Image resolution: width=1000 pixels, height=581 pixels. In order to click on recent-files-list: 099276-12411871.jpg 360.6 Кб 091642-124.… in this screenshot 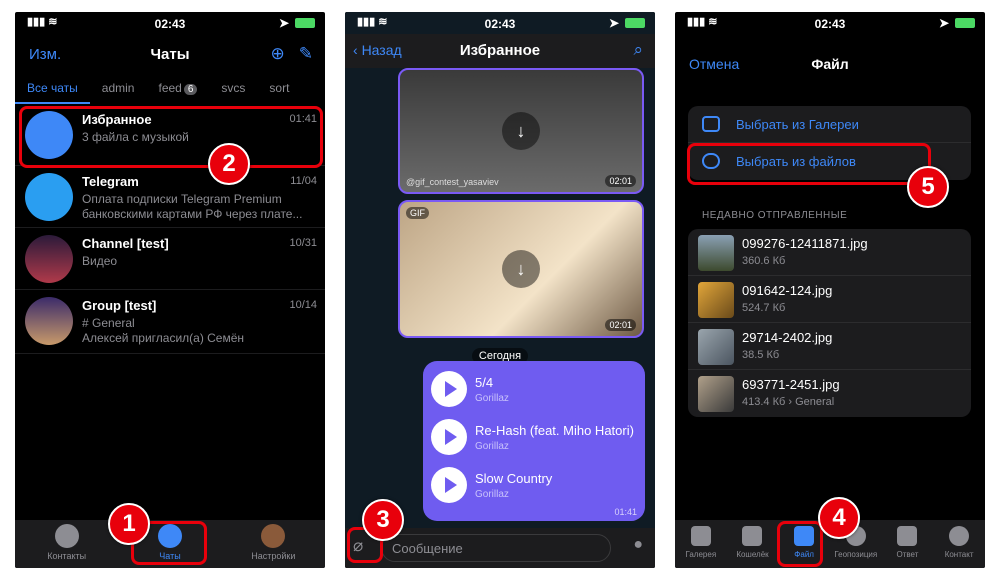, I will do `click(829, 323)`.